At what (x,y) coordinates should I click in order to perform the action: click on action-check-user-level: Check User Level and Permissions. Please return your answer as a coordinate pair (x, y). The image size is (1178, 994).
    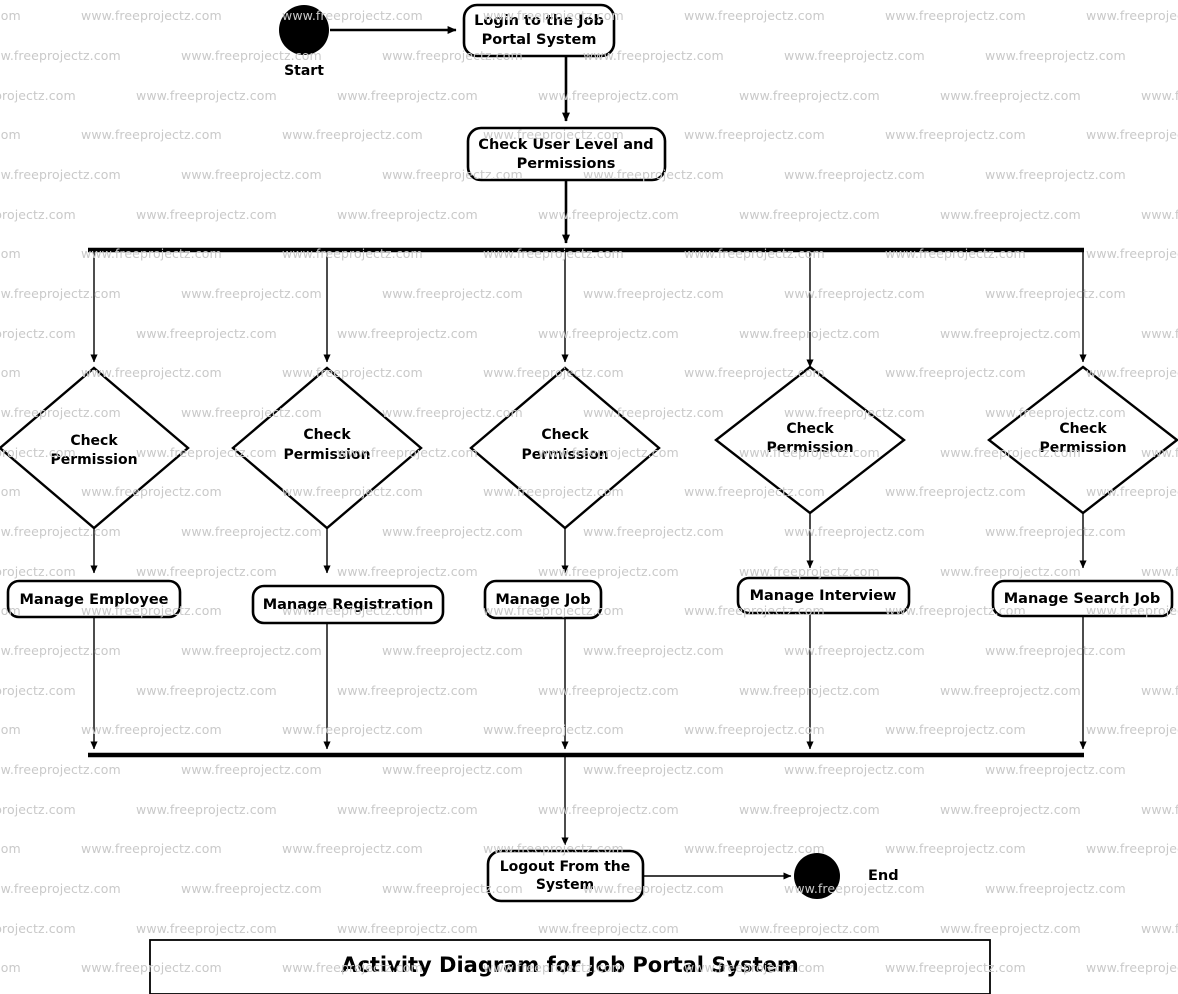
    Looking at the image, I should click on (566, 154).